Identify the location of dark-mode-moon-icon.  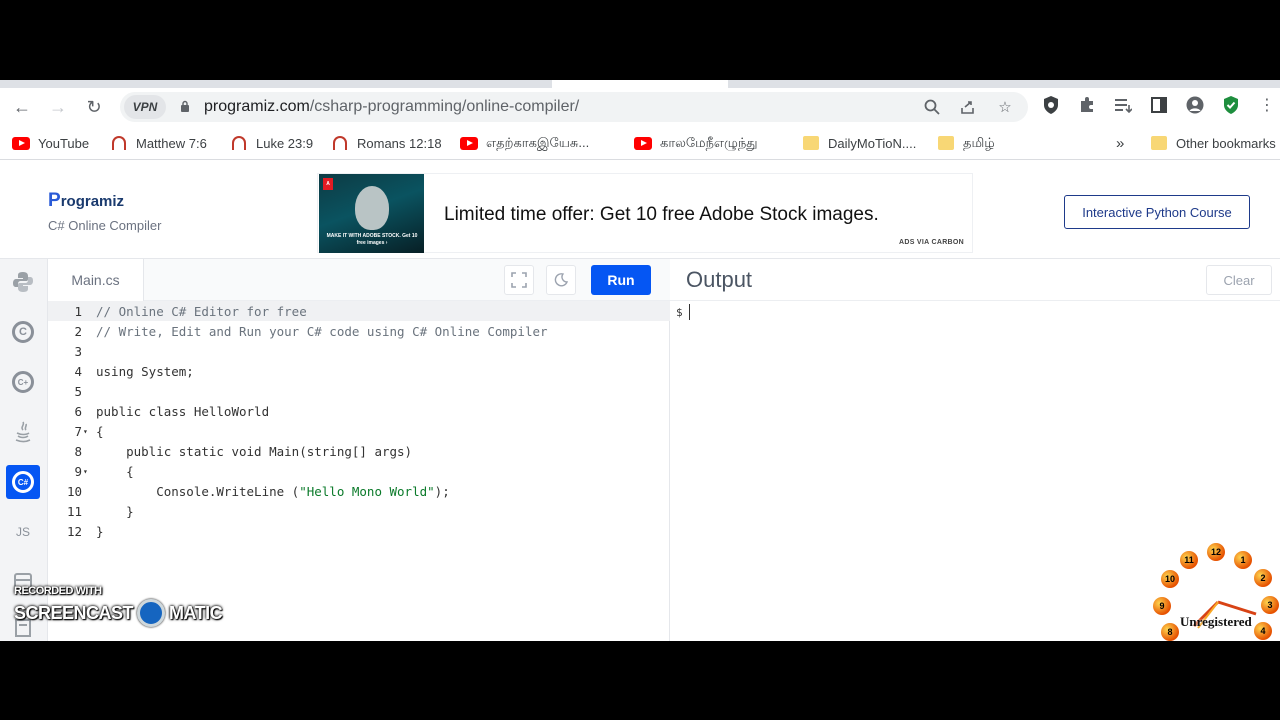
(561, 280).